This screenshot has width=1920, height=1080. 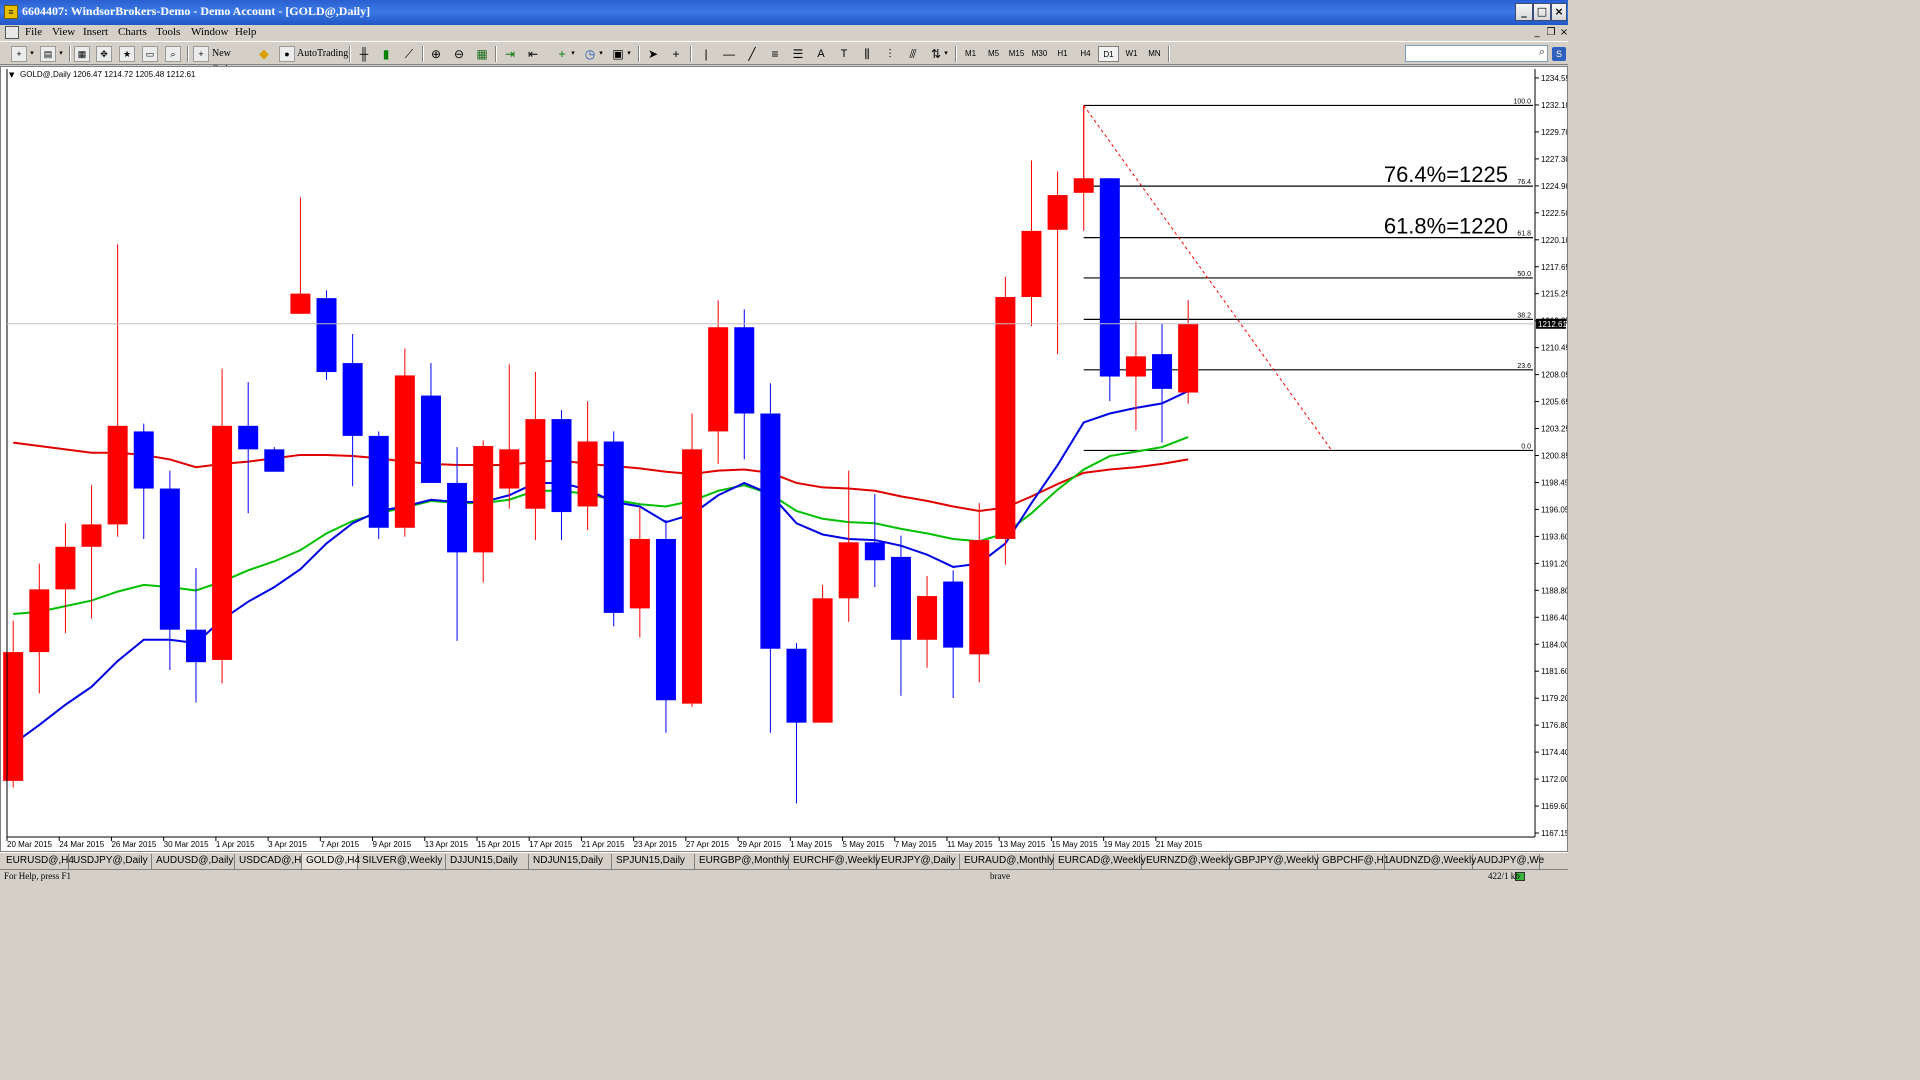 What do you see at coordinates (264, 54) in the screenshot?
I see `metaeditor-icon: ◆` at bounding box center [264, 54].